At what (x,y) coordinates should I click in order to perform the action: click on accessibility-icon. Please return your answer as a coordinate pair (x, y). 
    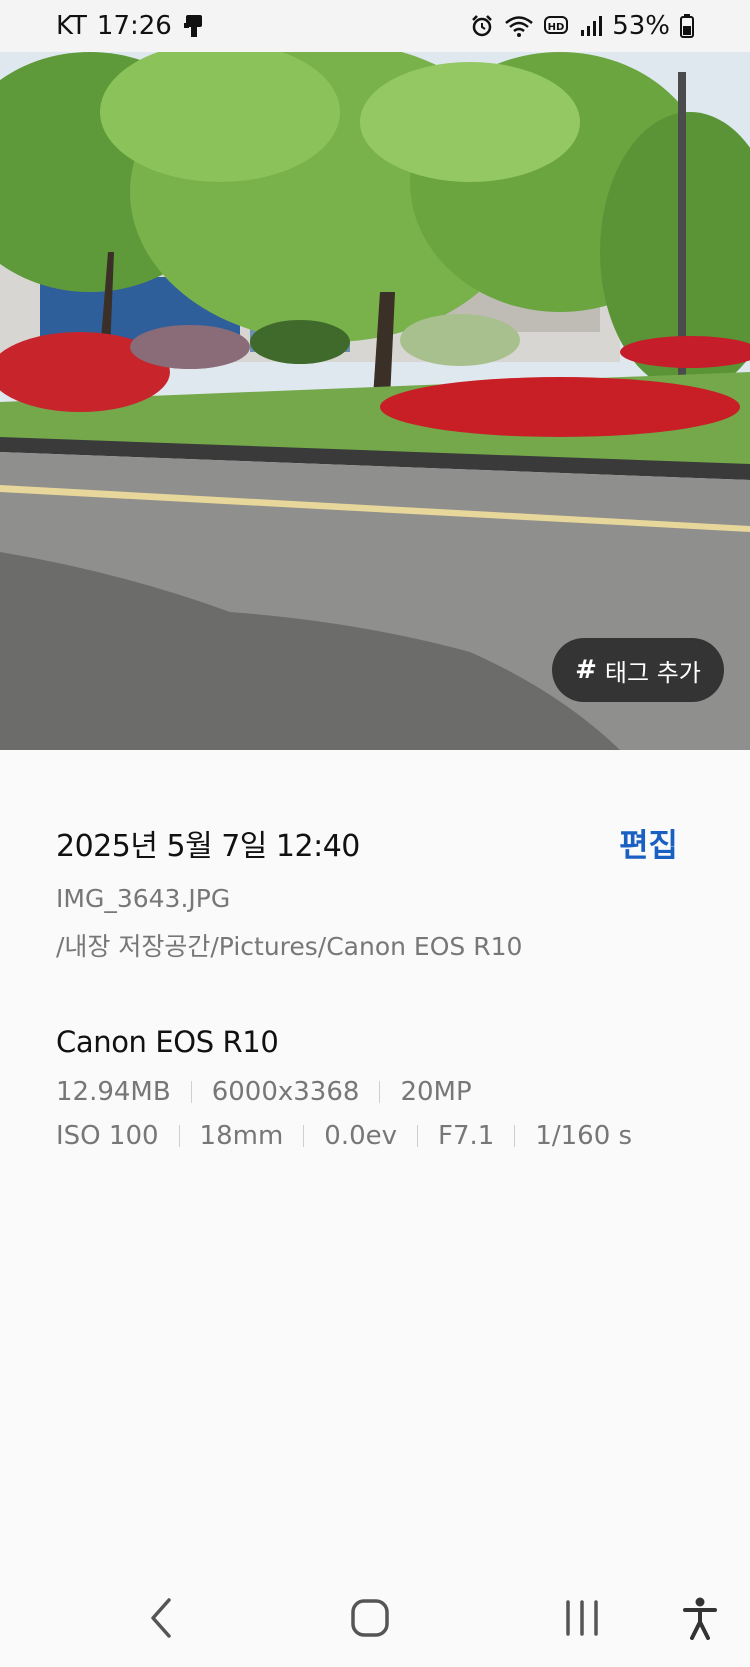
    Looking at the image, I should click on (700, 1618).